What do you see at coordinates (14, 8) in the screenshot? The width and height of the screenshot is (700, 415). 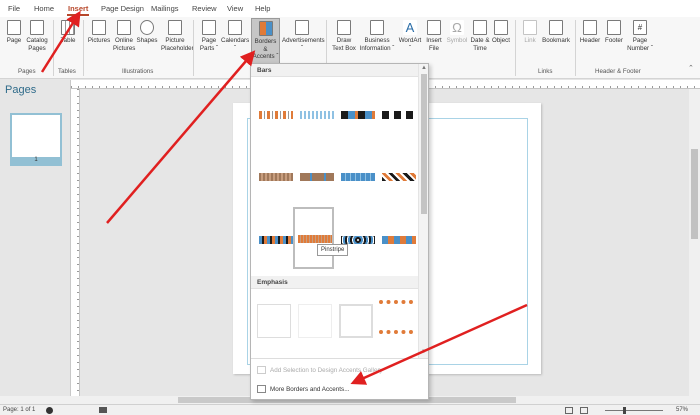 I see `tab-file: File` at bounding box center [14, 8].